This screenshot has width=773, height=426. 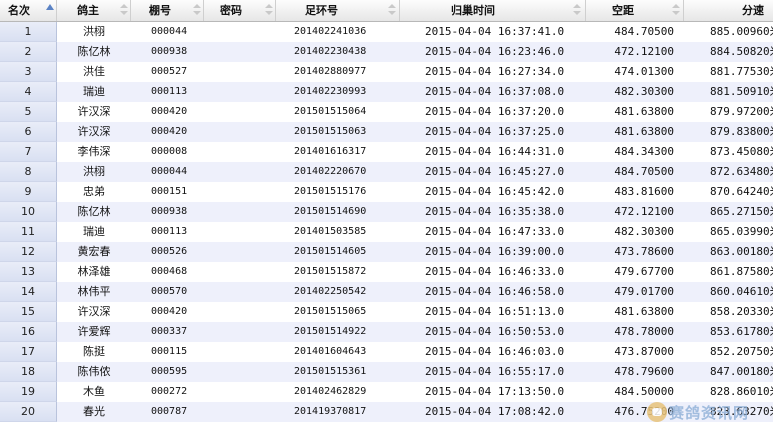 I want to click on cell-owner: 洪栩, so click(x=94, y=31).